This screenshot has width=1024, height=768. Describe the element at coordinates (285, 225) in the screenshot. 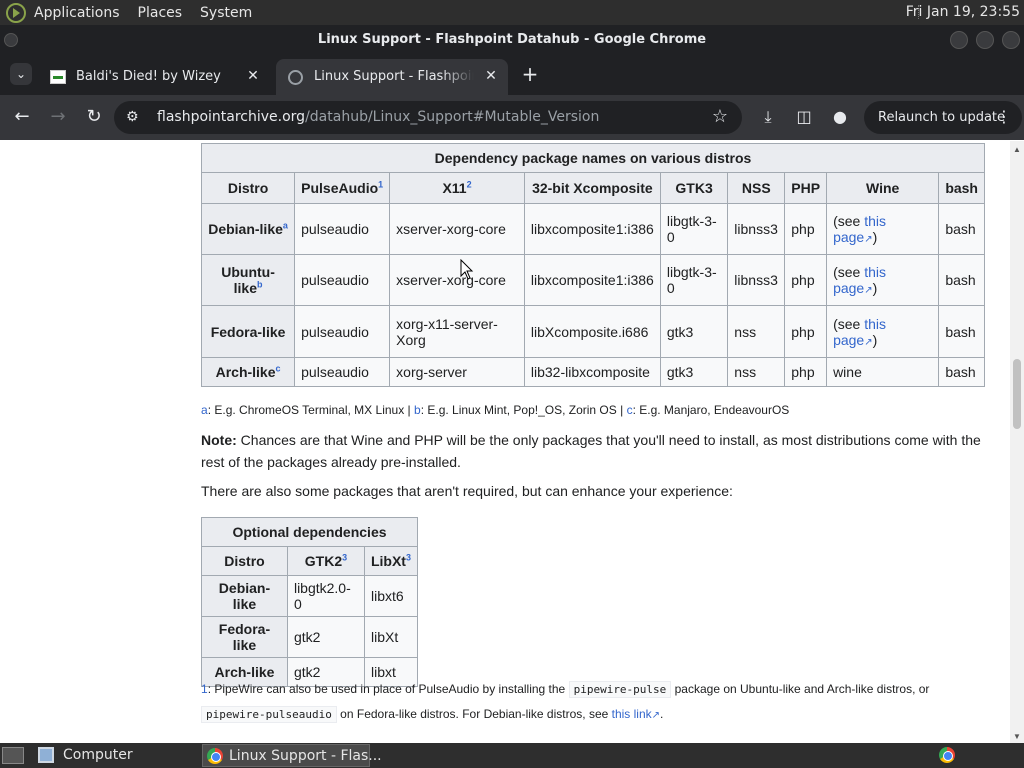

I see `note-ref-a: a` at that location.